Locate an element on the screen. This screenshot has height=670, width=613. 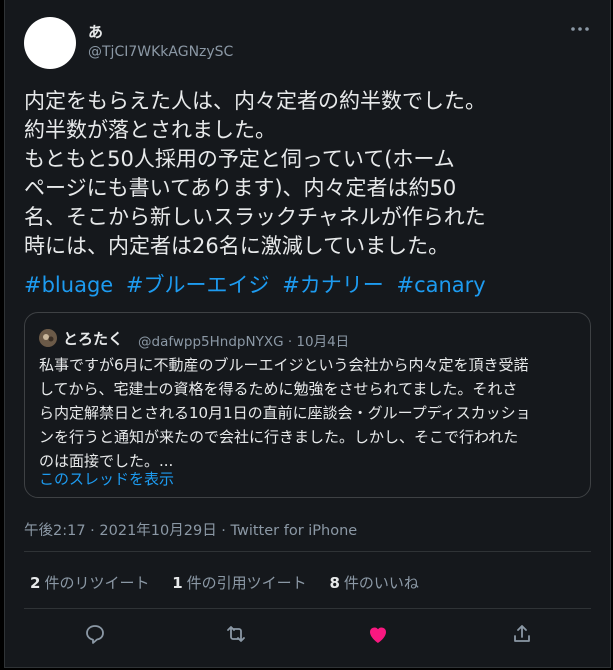
quoted-text-line: 私事ですが6月に不動産のブルーエイジという会社から内々定を頂き受諾 is located at coordinates (284, 365).